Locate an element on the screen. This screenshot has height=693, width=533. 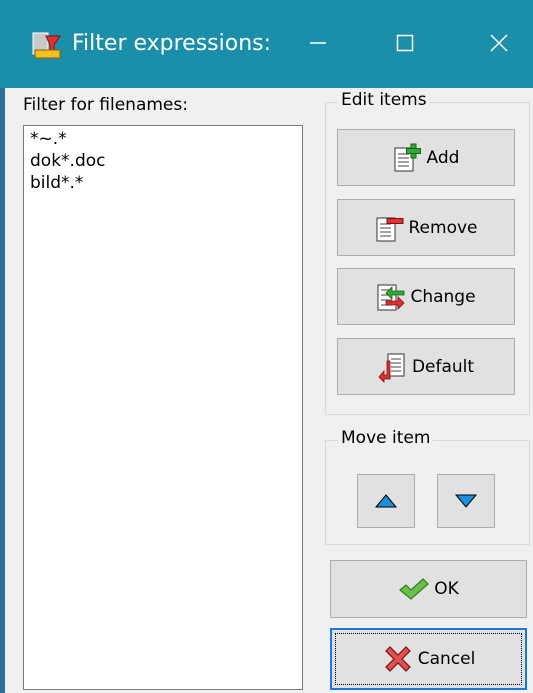
list-item: bild*.* is located at coordinates (163, 183).